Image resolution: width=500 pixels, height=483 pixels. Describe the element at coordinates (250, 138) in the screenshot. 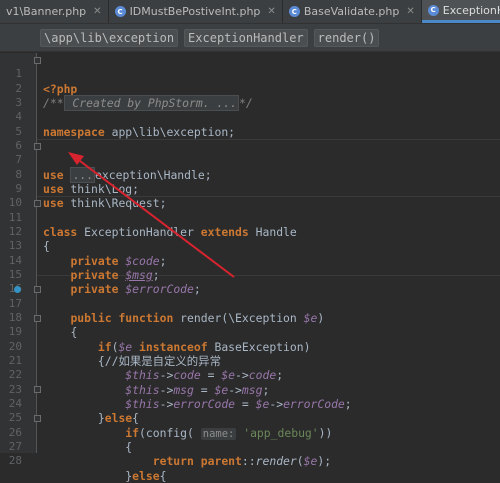

I see `code-line: 6` at that location.